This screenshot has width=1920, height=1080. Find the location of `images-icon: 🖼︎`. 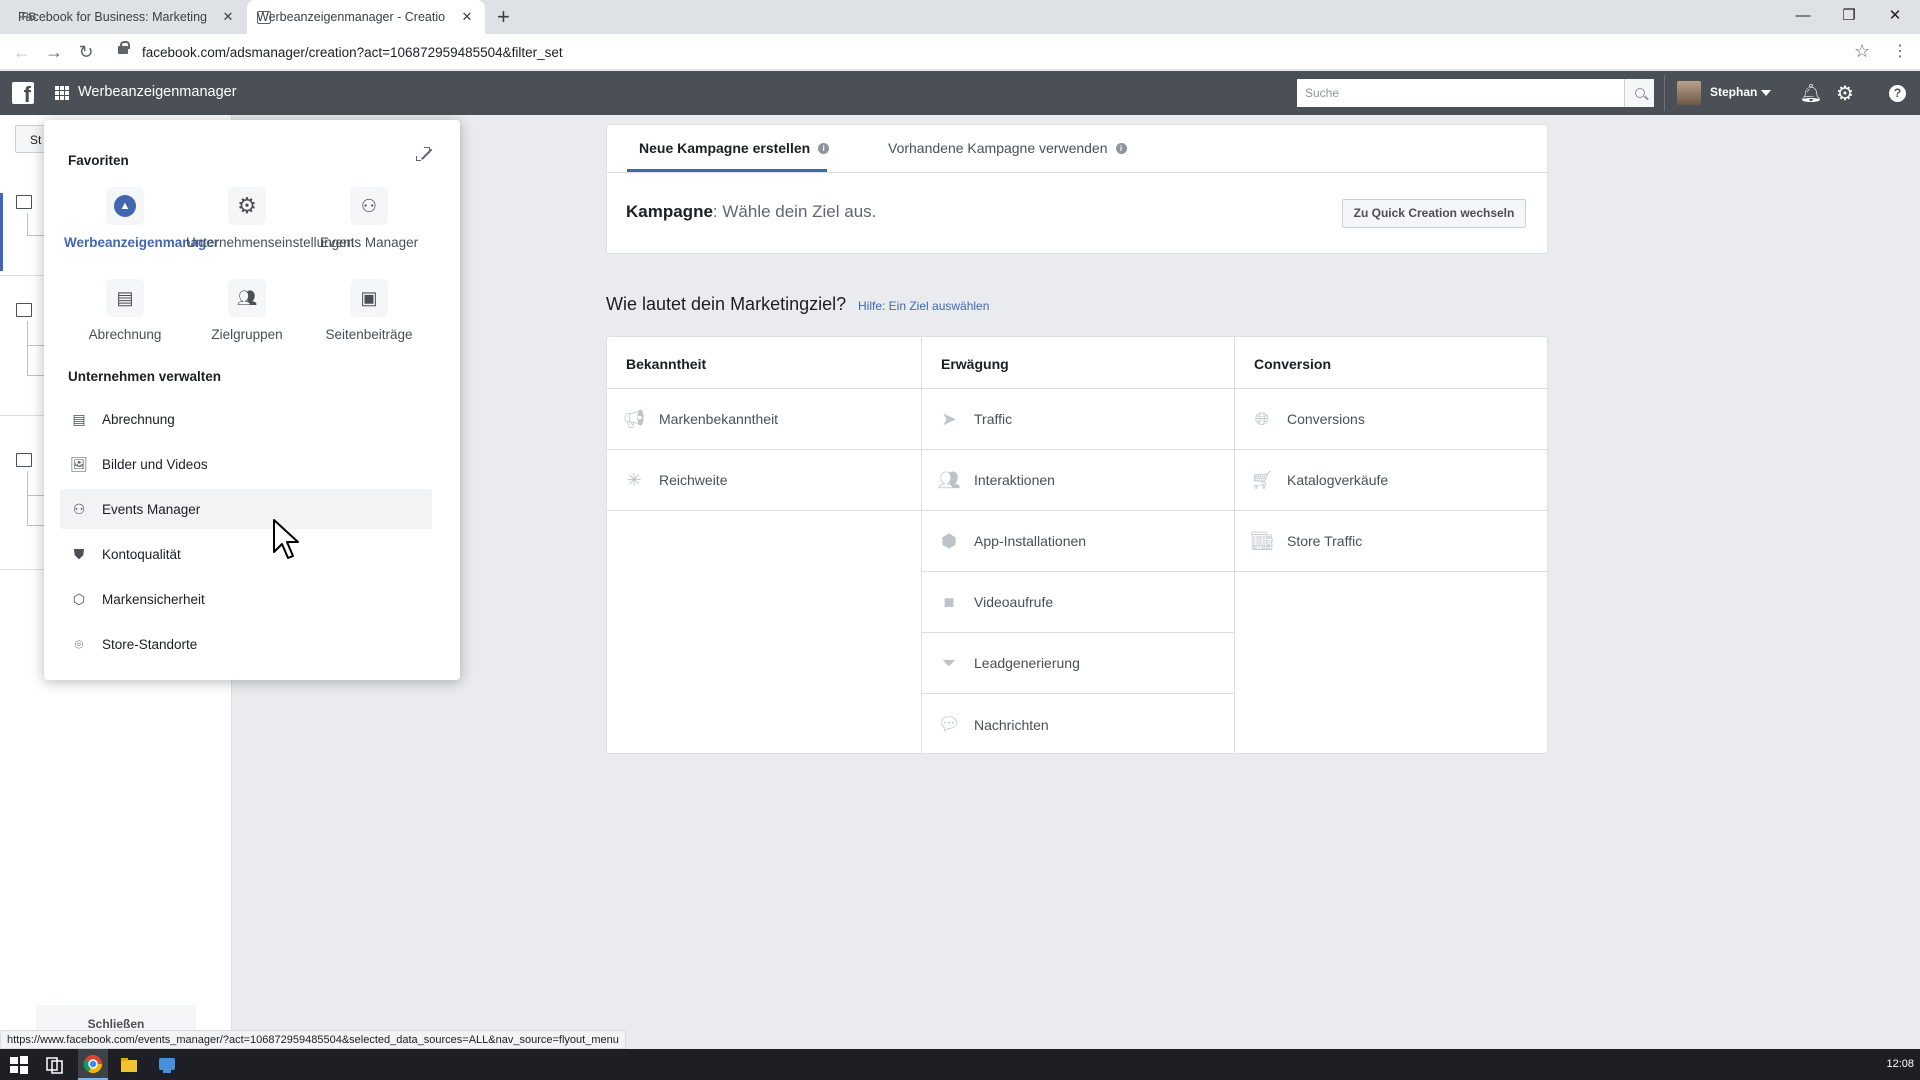

images-icon: 🖼︎ is located at coordinates (79, 463).